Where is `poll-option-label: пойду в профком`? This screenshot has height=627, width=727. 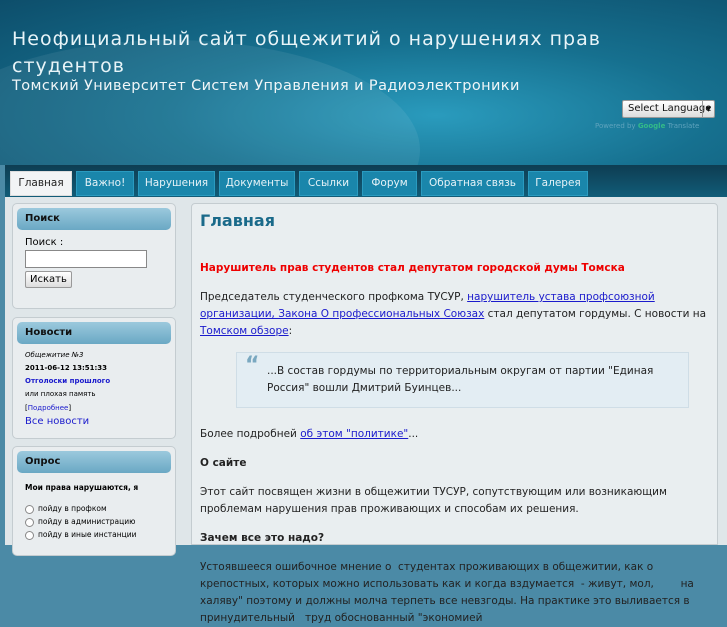 poll-option-label: пойду в профком is located at coordinates (72, 508).